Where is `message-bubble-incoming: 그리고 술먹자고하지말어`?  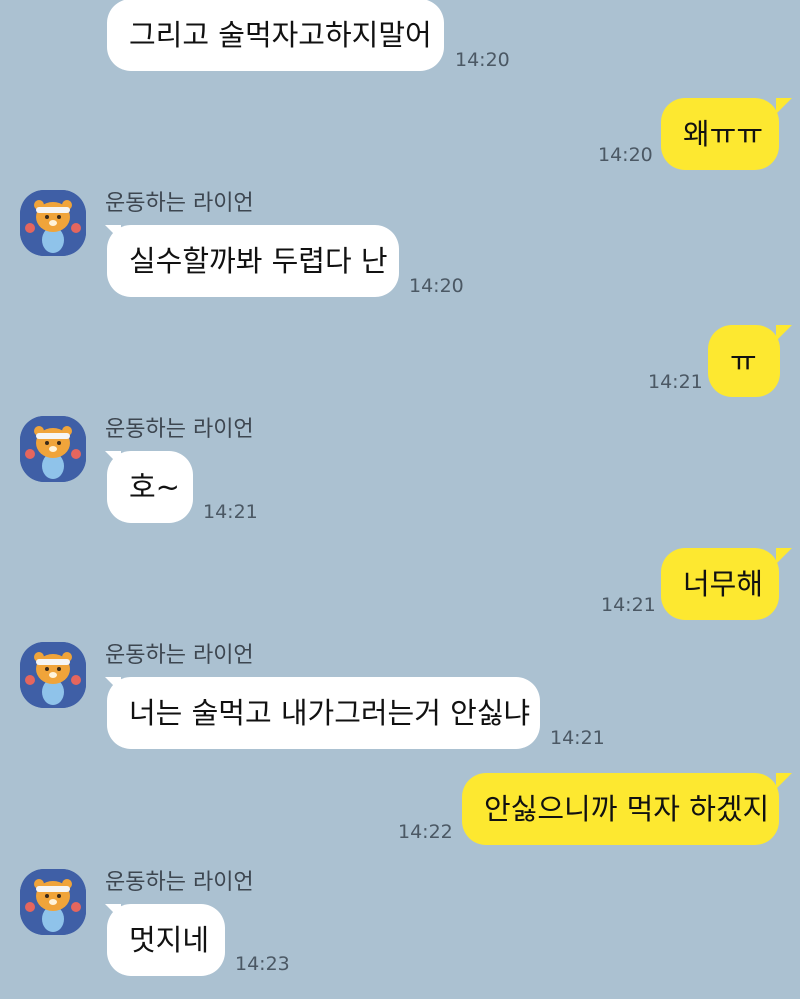
message-bubble-incoming: 그리고 술먹자고하지말어 is located at coordinates (275, 35).